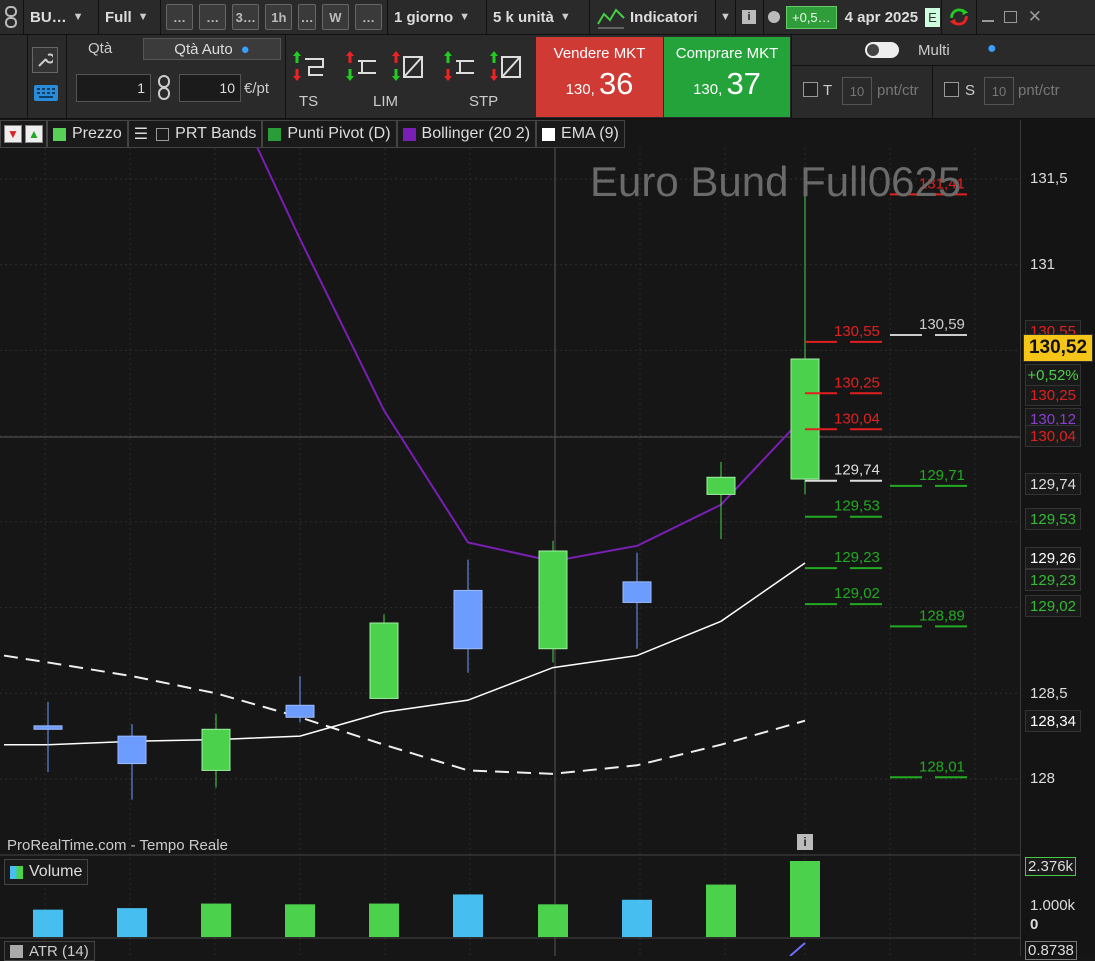 The height and width of the screenshot is (961, 1095). What do you see at coordinates (774, 17) in the screenshot?
I see `status-dot-icon` at bounding box center [774, 17].